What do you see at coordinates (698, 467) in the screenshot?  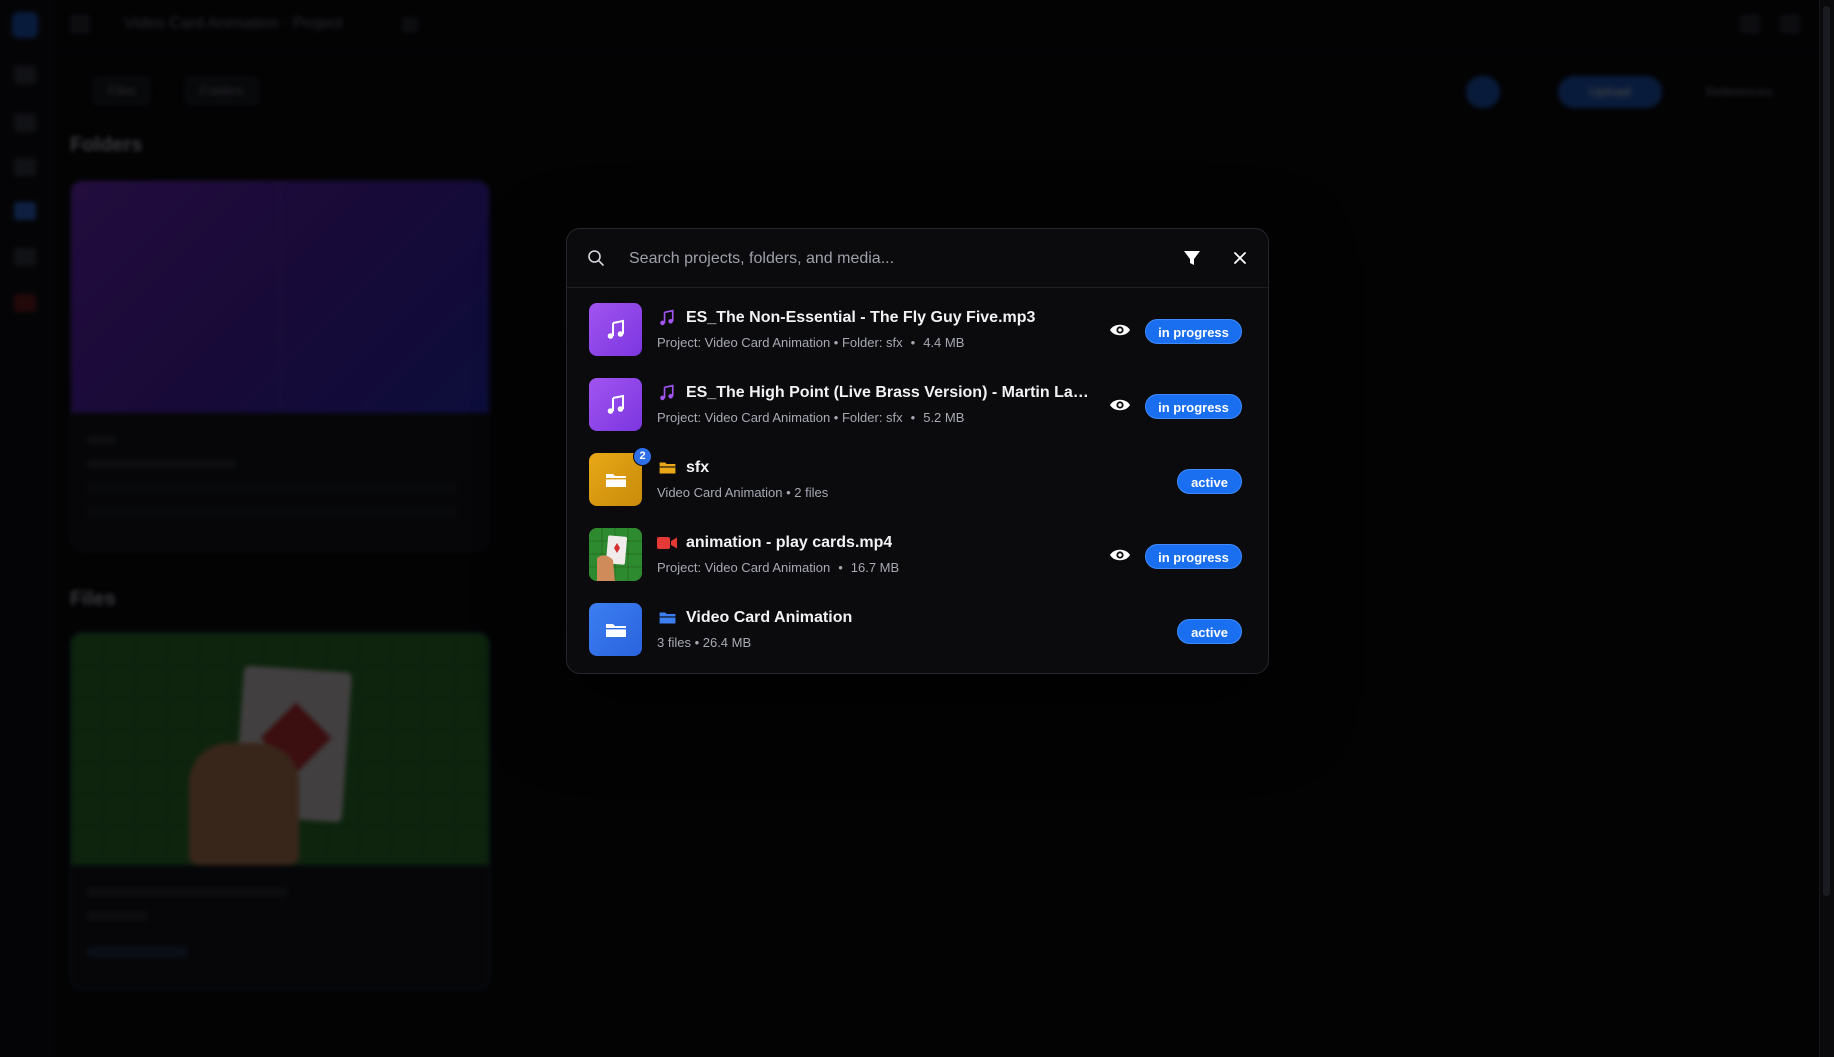 I see `result-title: sfx` at bounding box center [698, 467].